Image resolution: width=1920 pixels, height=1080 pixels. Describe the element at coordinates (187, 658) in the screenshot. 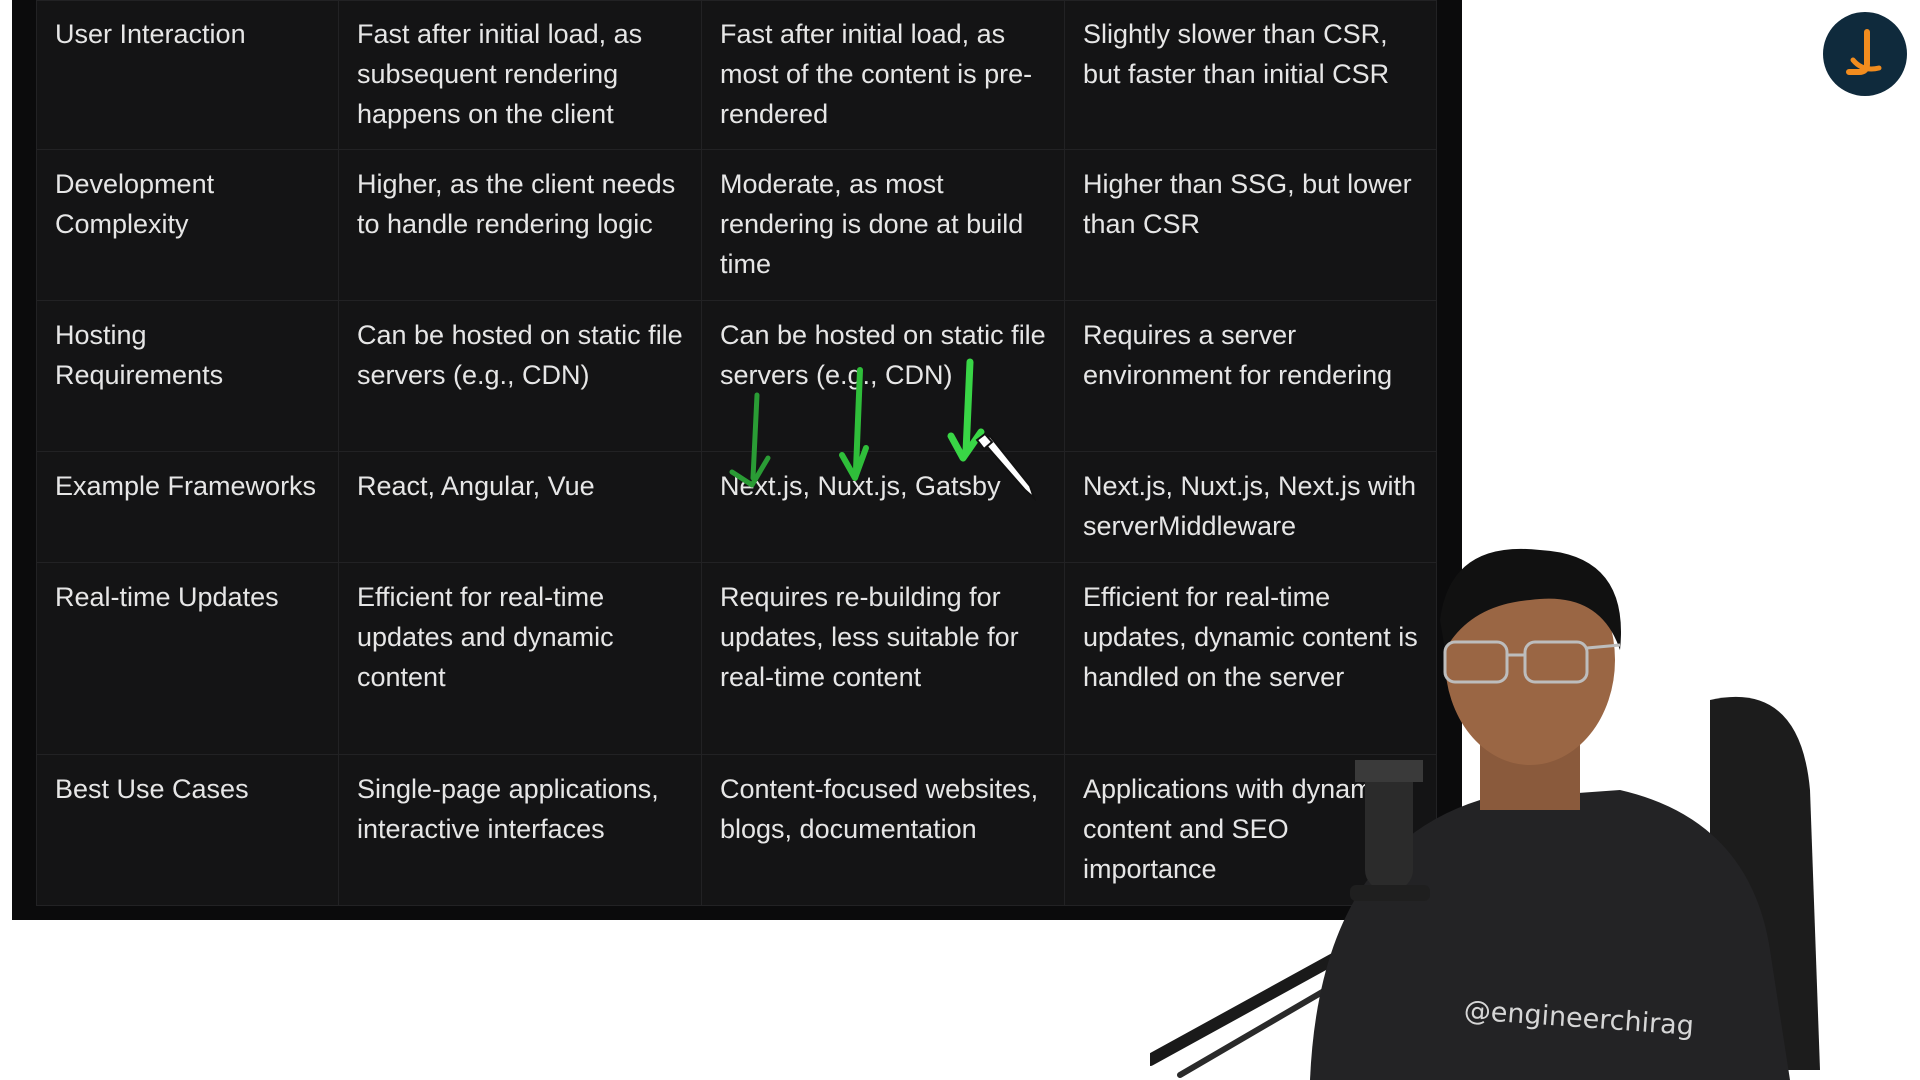

I see `feature-cell: Real-time Updates` at that location.